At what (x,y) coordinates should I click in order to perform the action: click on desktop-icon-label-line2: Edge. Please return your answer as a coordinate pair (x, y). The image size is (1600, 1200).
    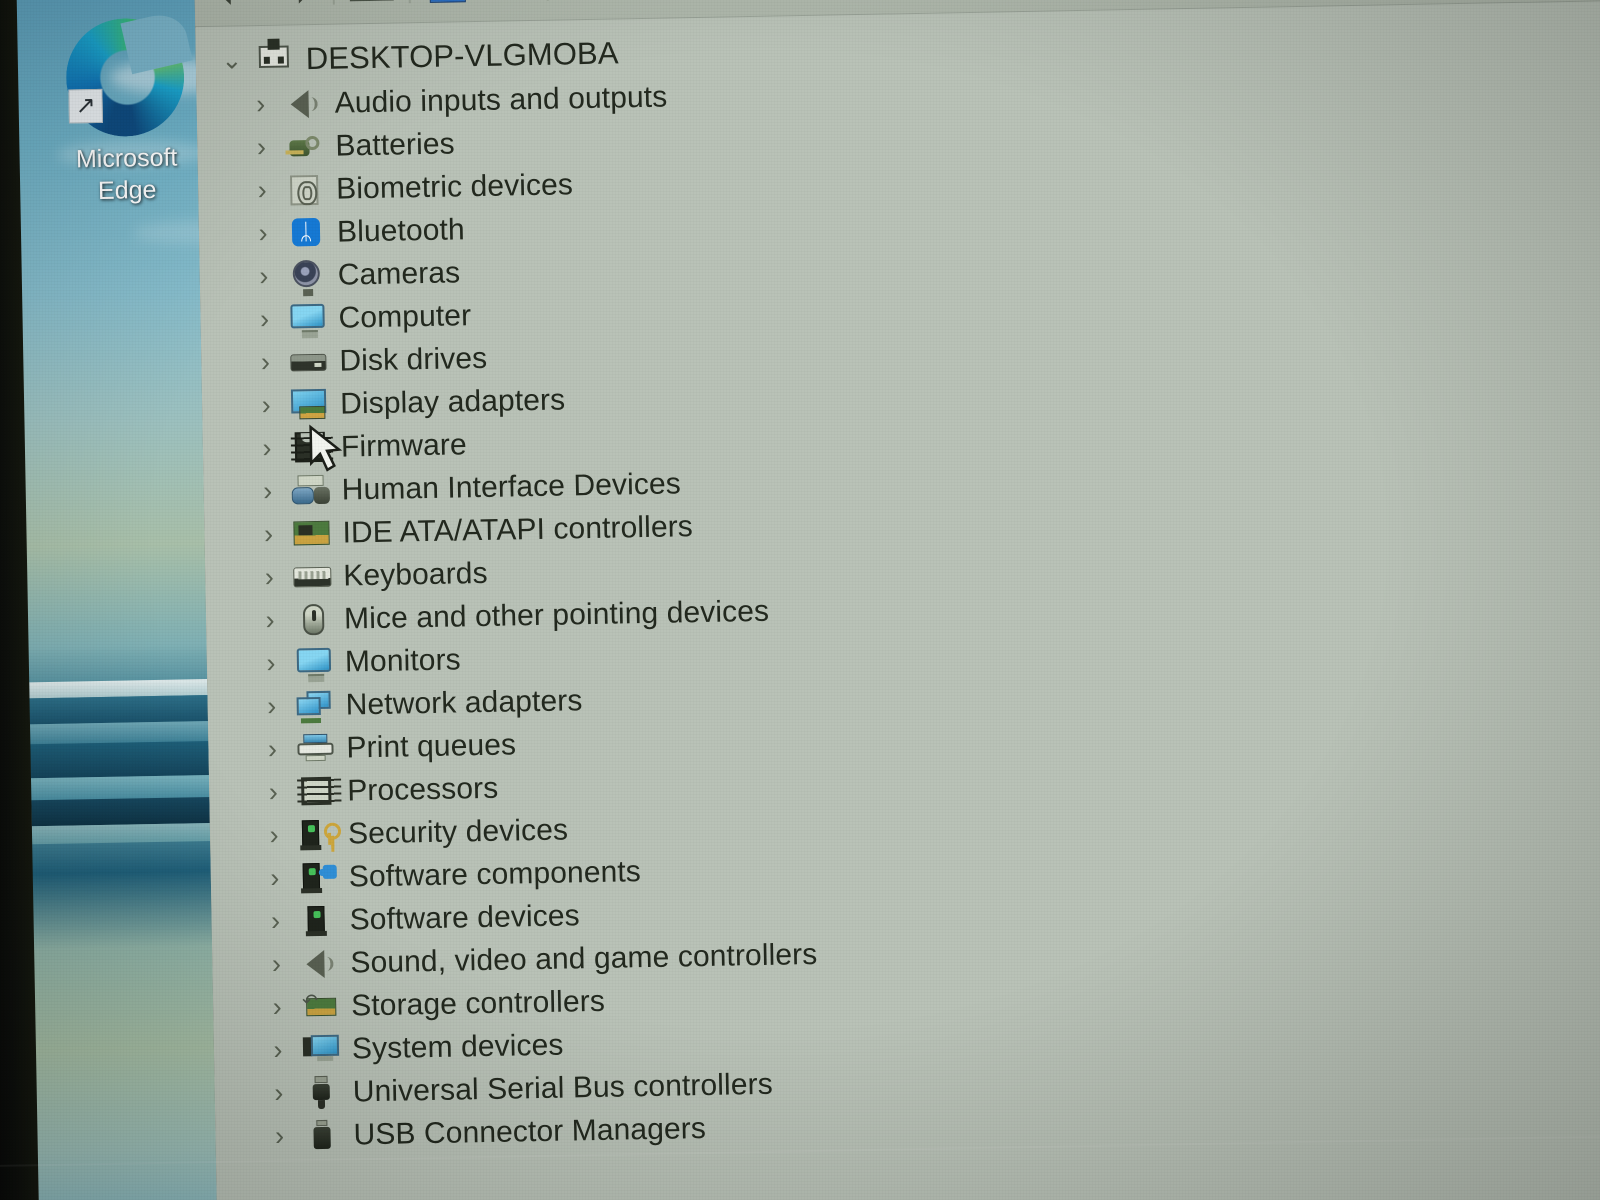
    Looking at the image, I should click on (127, 190).